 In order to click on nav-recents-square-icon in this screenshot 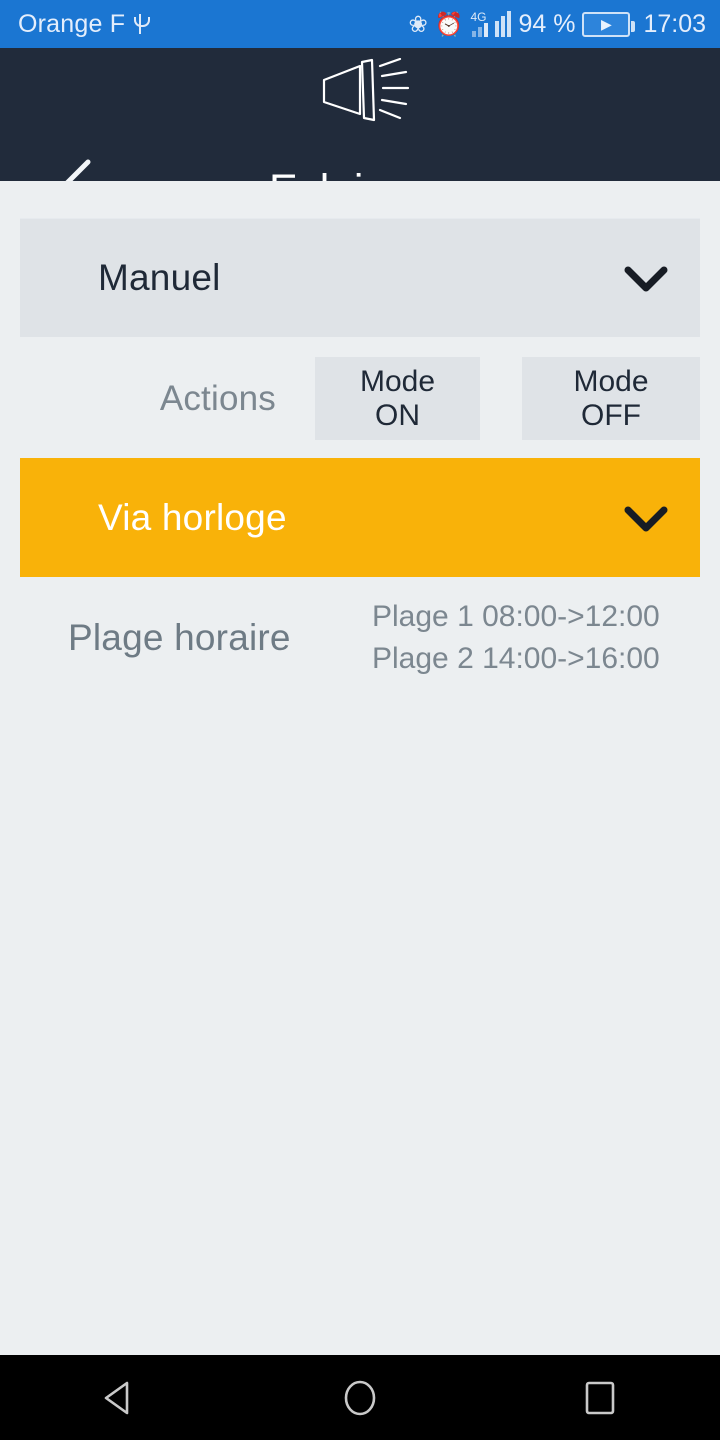, I will do `click(600, 1397)`.